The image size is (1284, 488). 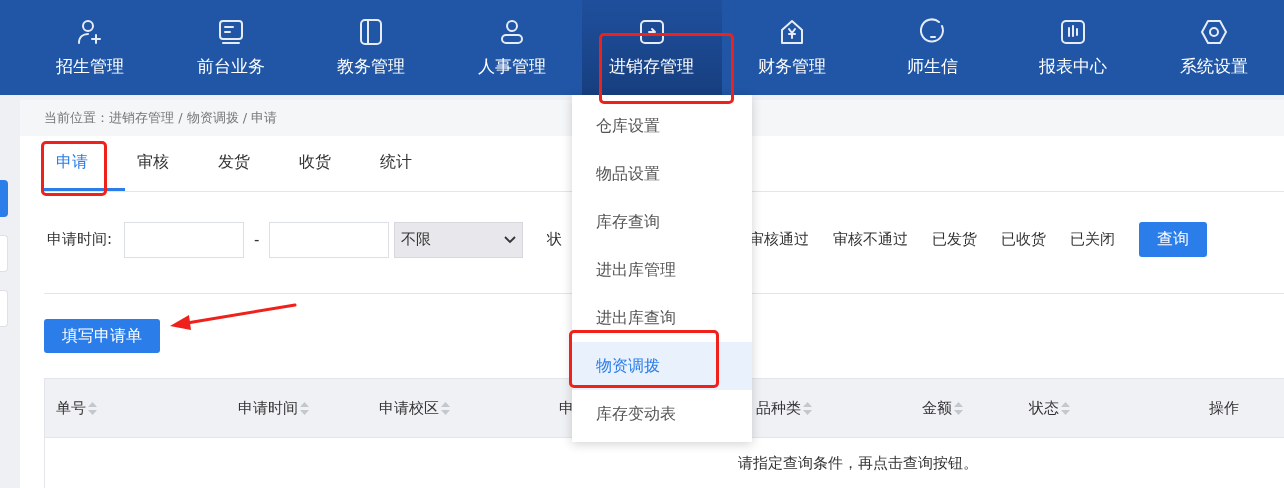 I want to click on status-label: 状, so click(x=555, y=239).